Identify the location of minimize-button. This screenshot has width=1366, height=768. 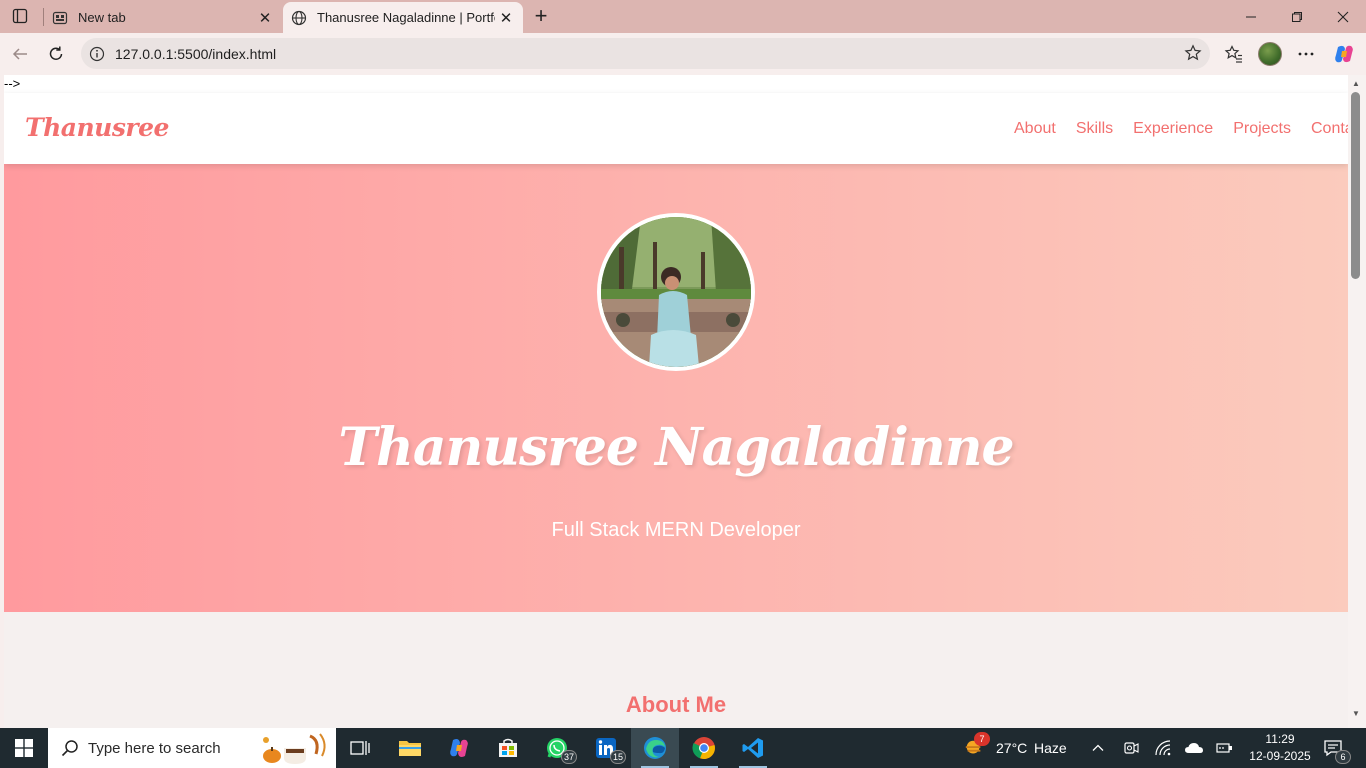
(1251, 16).